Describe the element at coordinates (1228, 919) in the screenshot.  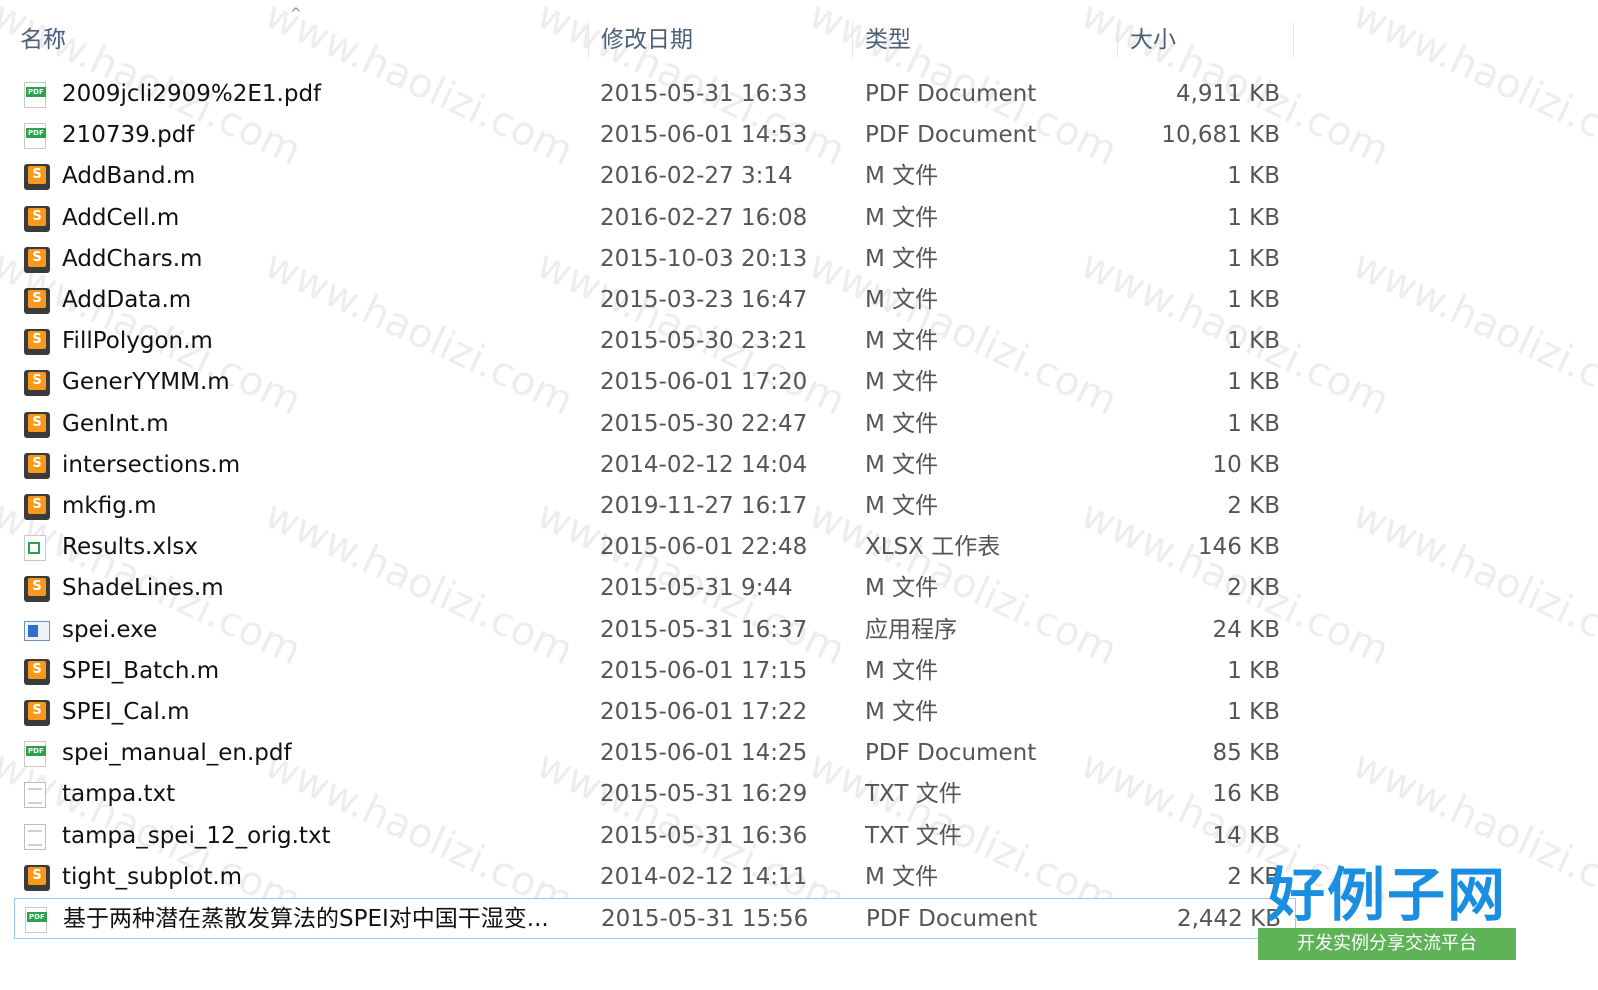
I see `file-size: 2,442 KB` at that location.